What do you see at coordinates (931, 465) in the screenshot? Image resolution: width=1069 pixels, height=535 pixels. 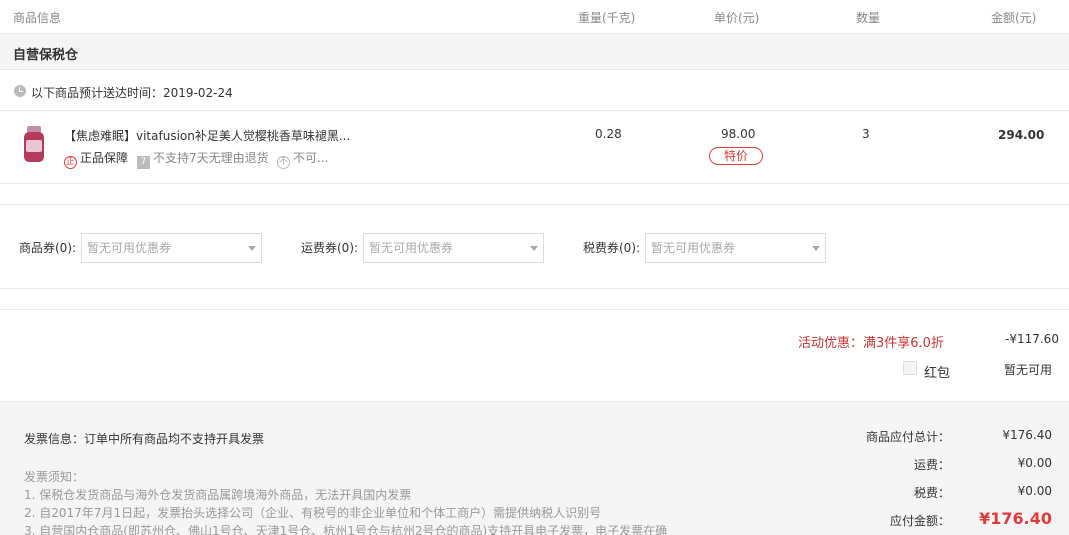 I see `shipping-label: 运费：` at bounding box center [931, 465].